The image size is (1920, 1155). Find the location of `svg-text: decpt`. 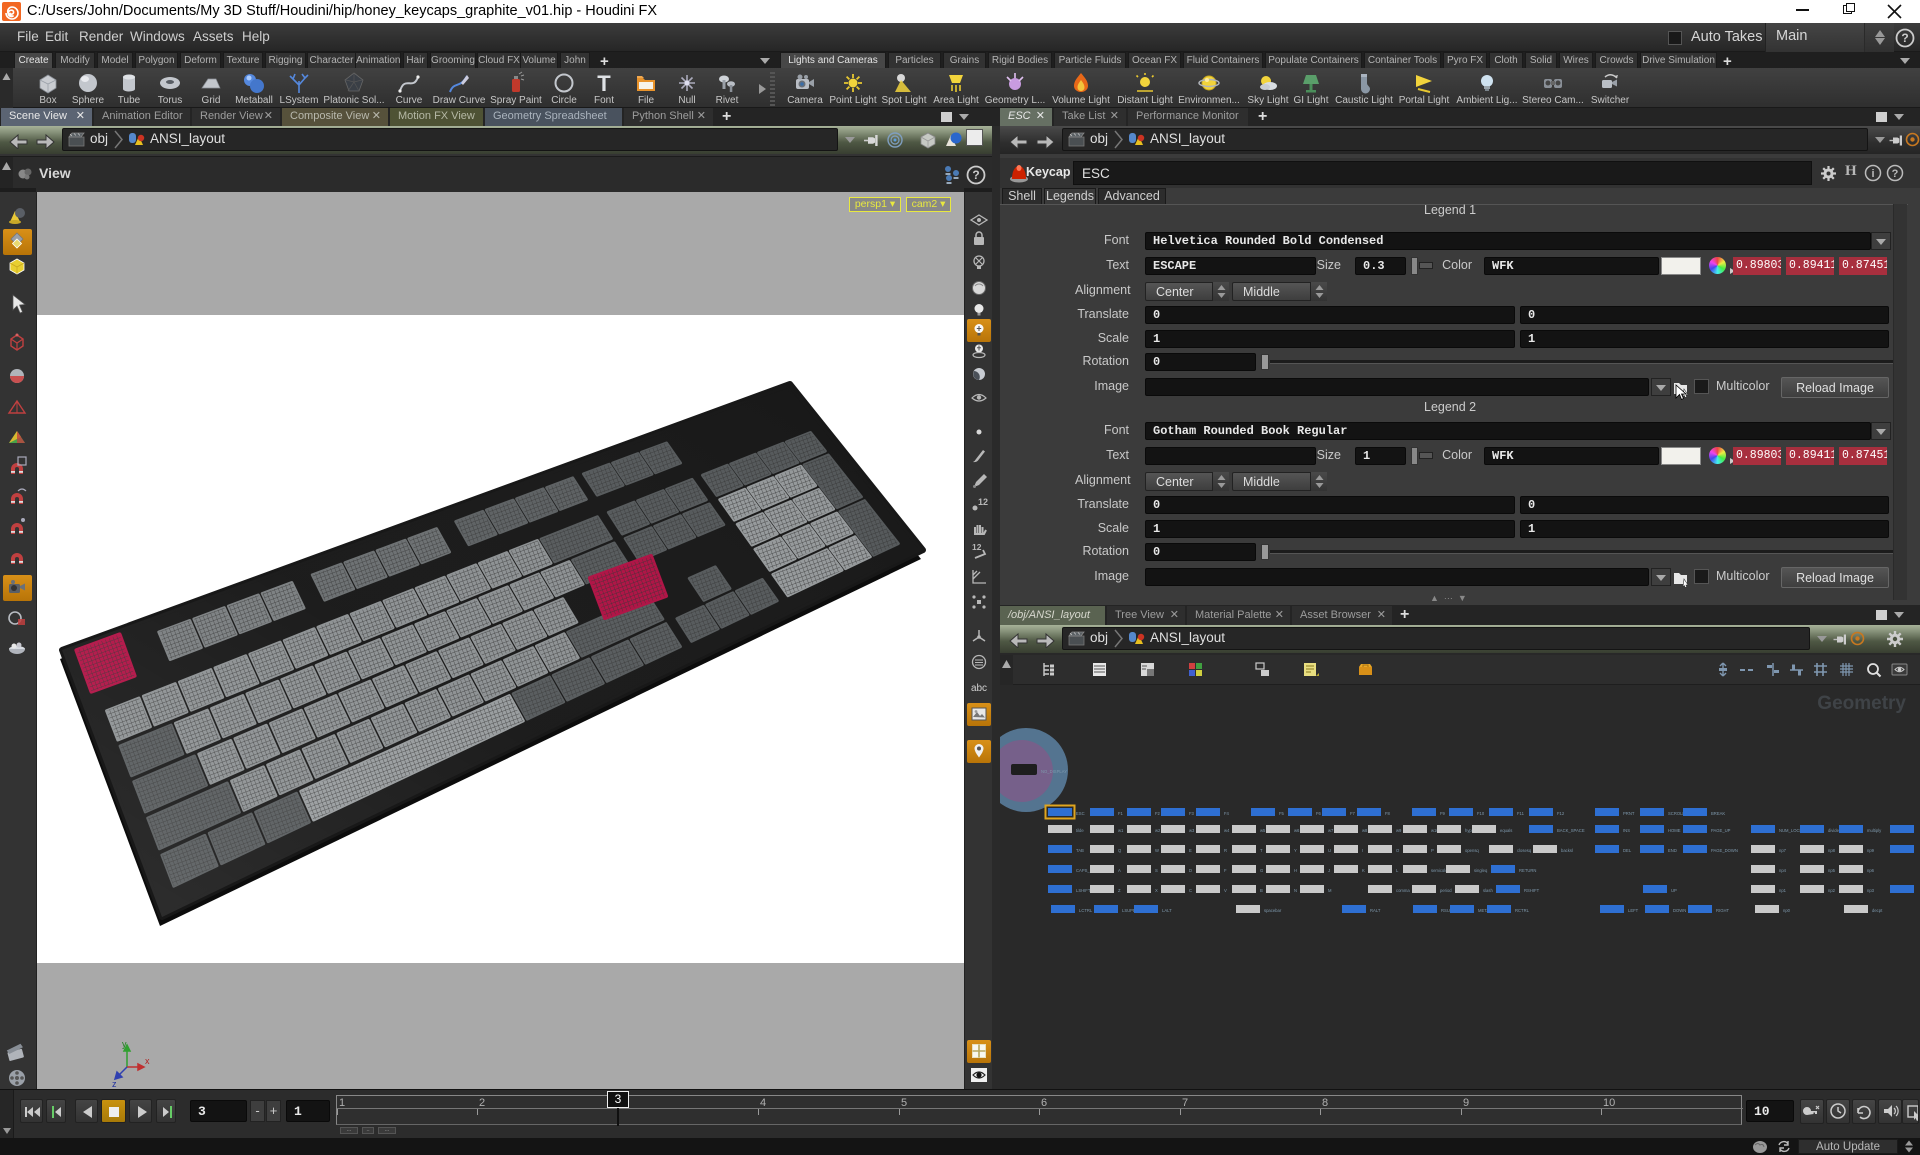

svg-text: decpt is located at coordinates (1877, 910).